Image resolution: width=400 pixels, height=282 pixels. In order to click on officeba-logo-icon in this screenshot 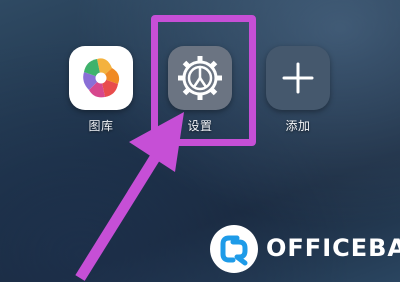, I will do `click(234, 249)`.